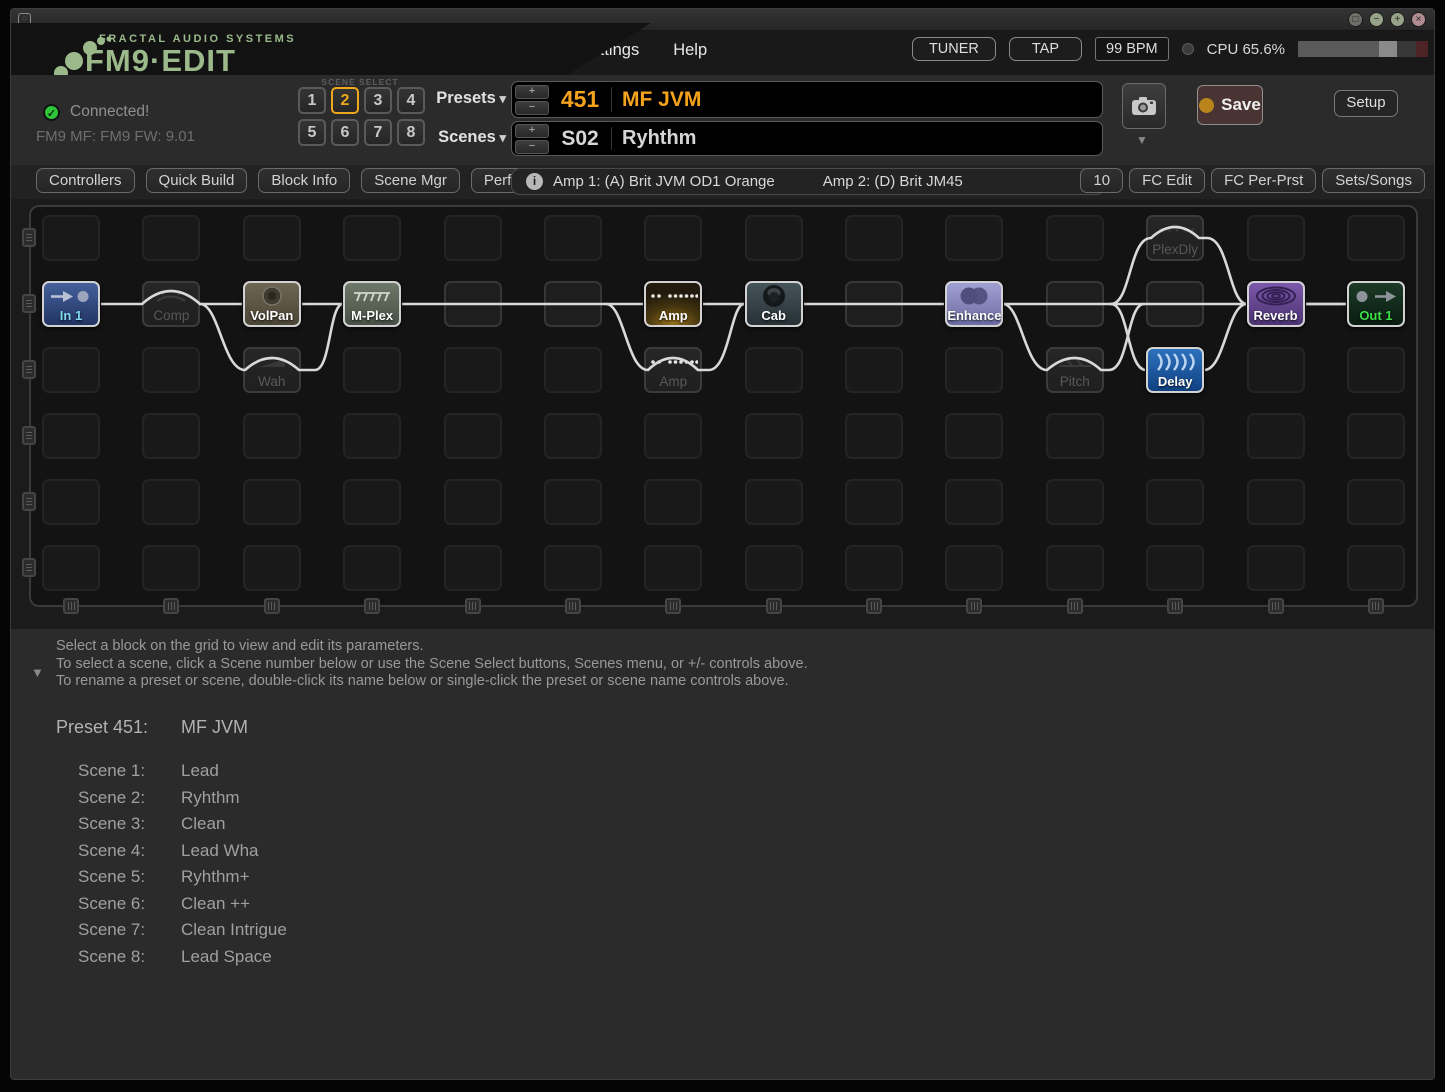 Image resolution: width=1445 pixels, height=1092 pixels. What do you see at coordinates (171, 824) in the screenshot?
I see `scene-list-row-3: Scene 3: Clean` at bounding box center [171, 824].